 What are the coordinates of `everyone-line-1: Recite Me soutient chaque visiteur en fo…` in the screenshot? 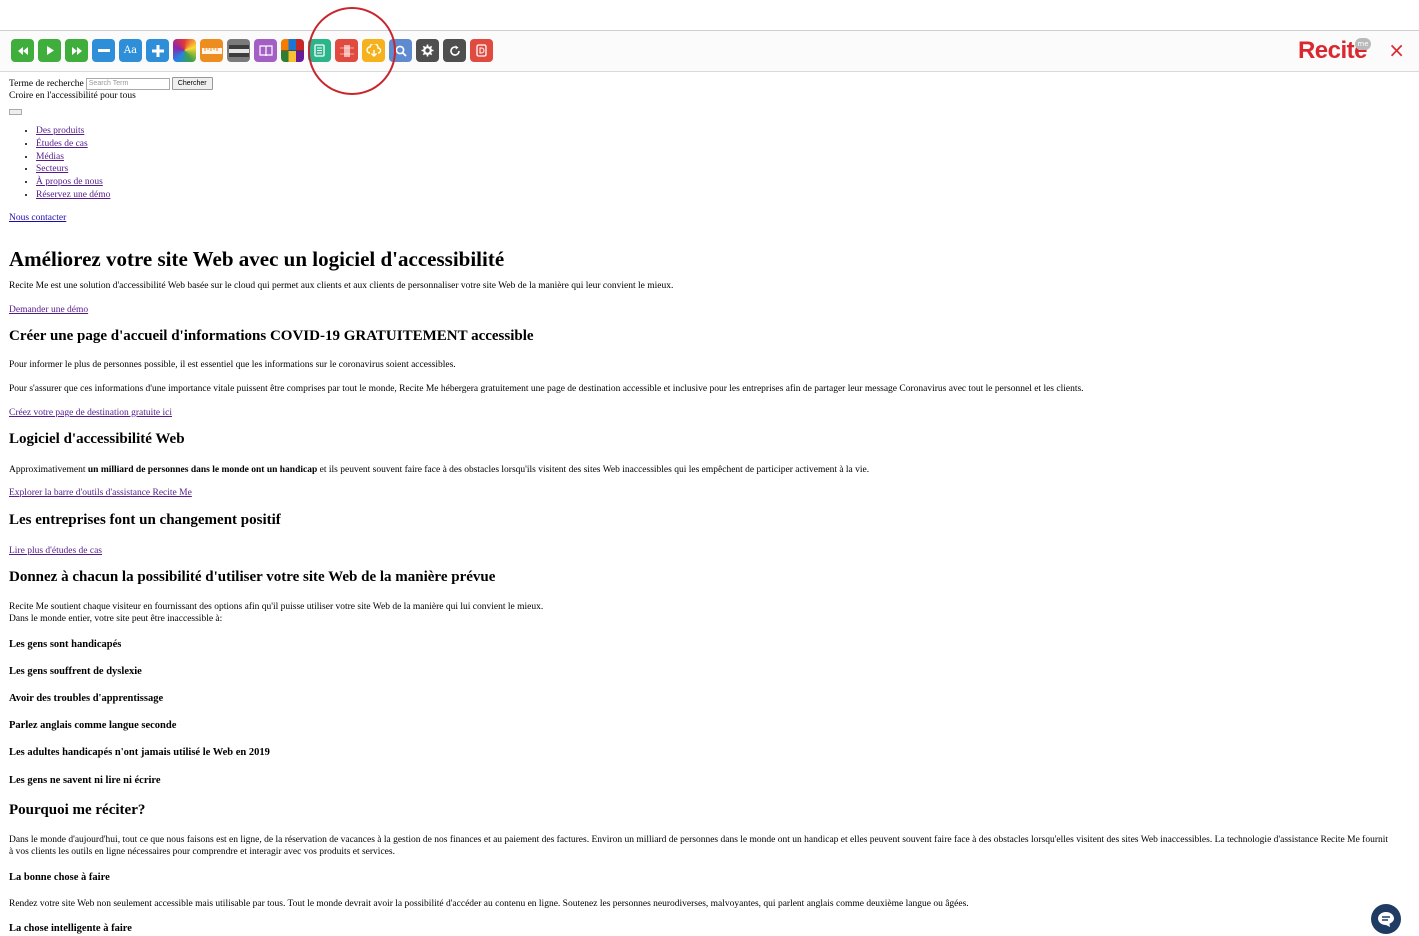 It's located at (276, 606).